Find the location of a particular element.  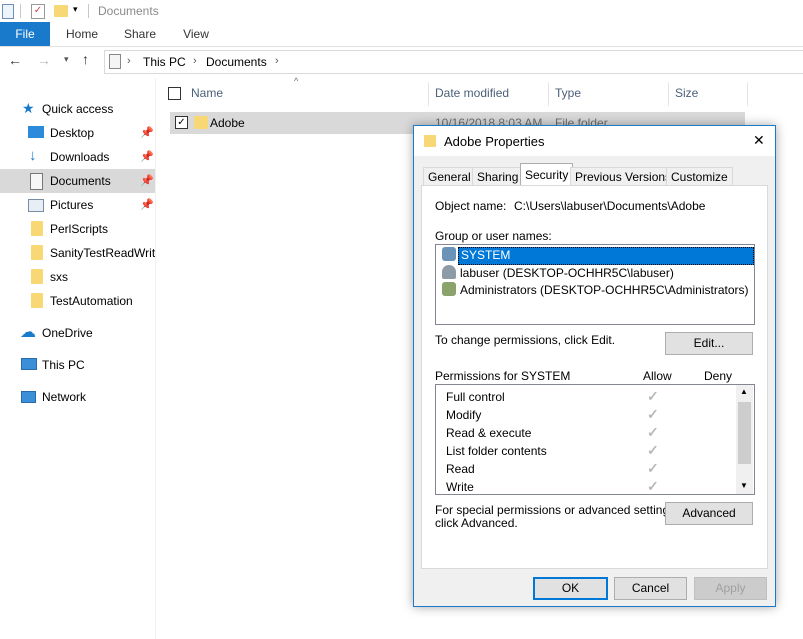

nav-item-pictures: Pictures 📌 is located at coordinates (77, 205).